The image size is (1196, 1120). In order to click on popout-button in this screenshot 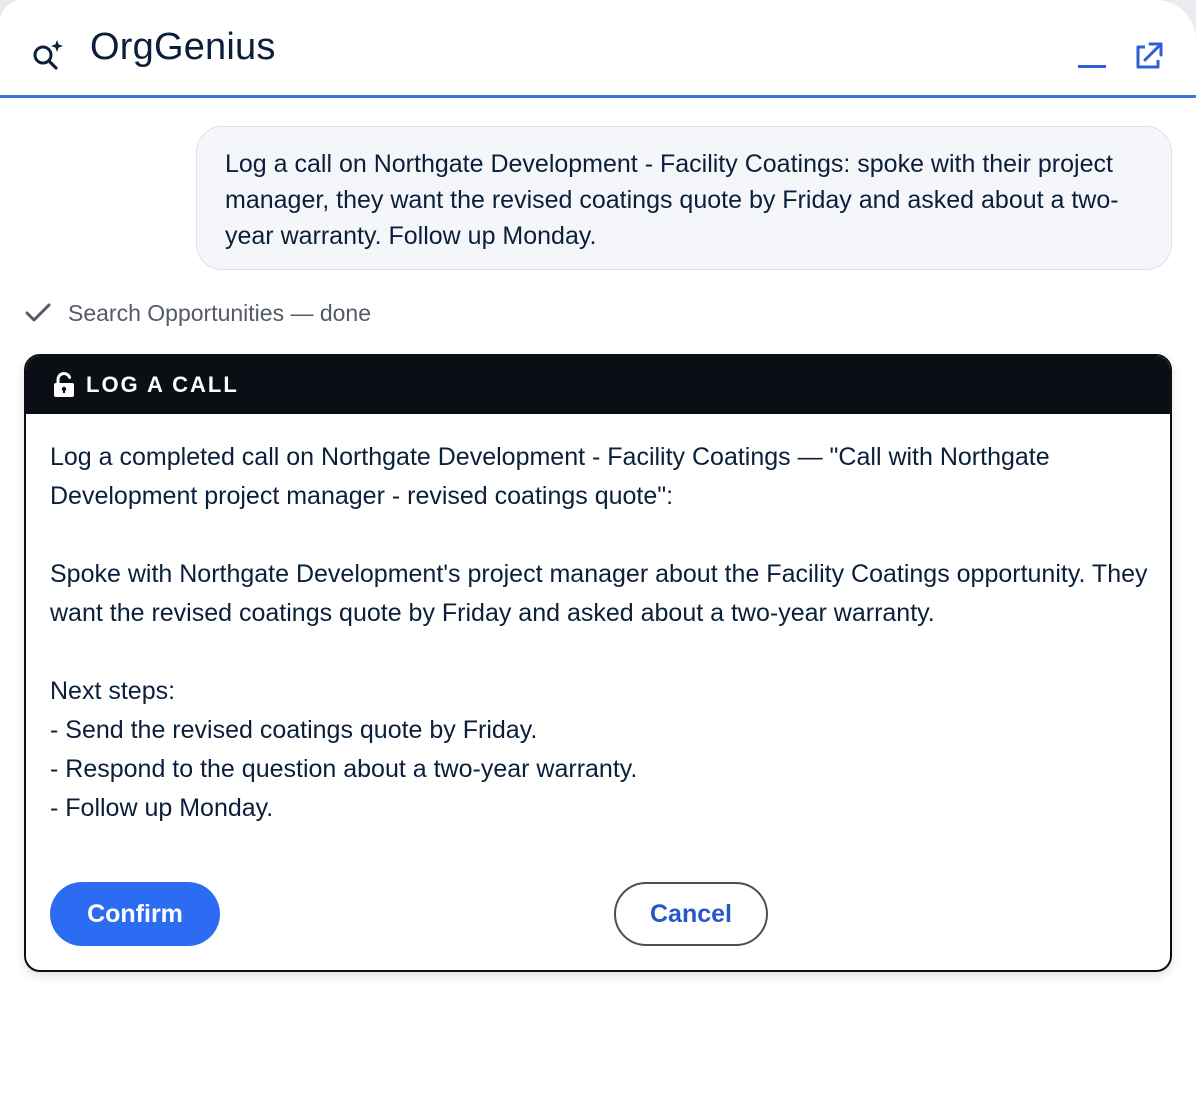, I will do `click(1148, 56)`.